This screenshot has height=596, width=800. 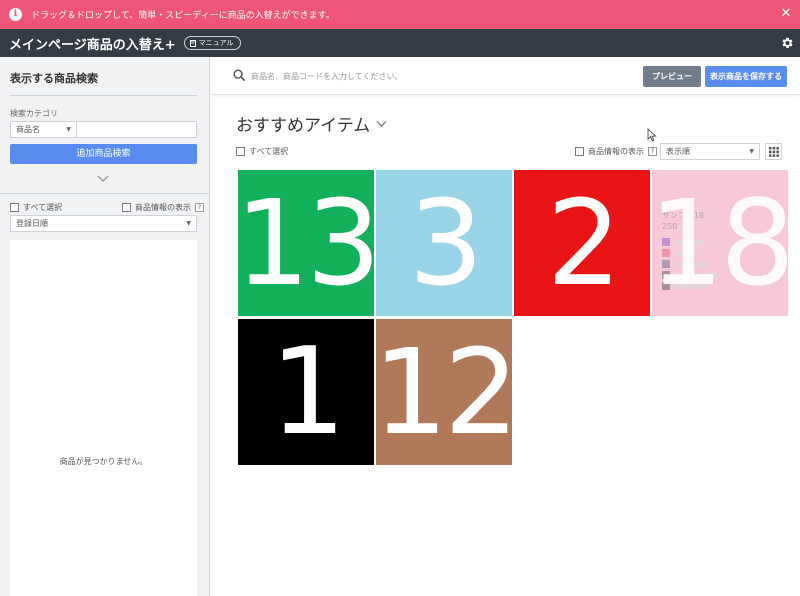 What do you see at coordinates (28, 129) in the screenshot?
I see `category-select-value: 商品名` at bounding box center [28, 129].